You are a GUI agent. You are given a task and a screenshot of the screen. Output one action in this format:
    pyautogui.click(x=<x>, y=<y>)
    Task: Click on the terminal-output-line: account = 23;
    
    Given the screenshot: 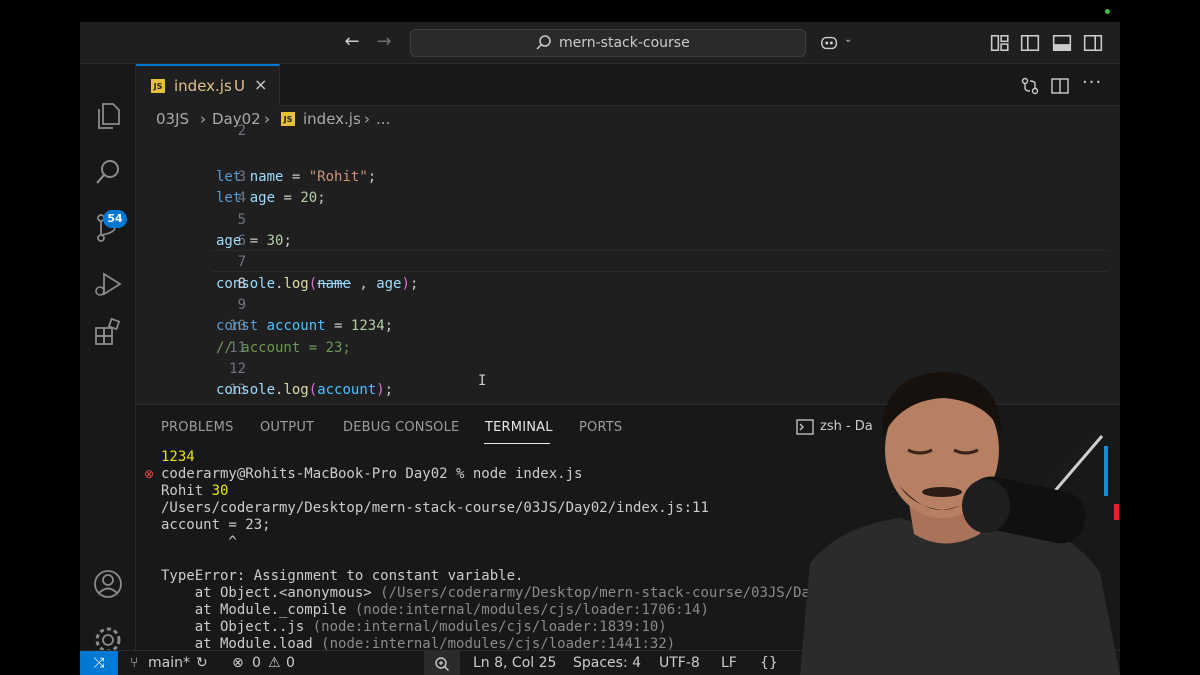 What is the action you would take?
    pyautogui.click(x=216, y=525)
    